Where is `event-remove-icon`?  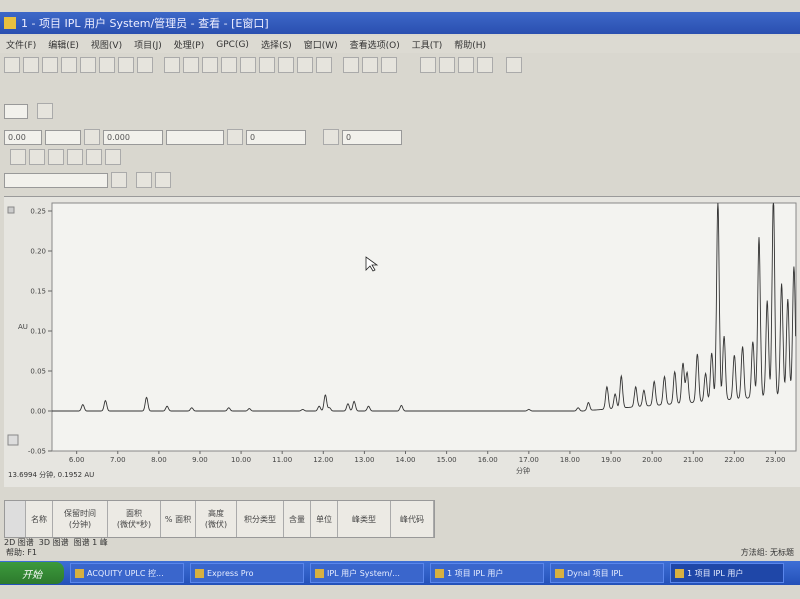 event-remove-icon is located at coordinates (37, 157).